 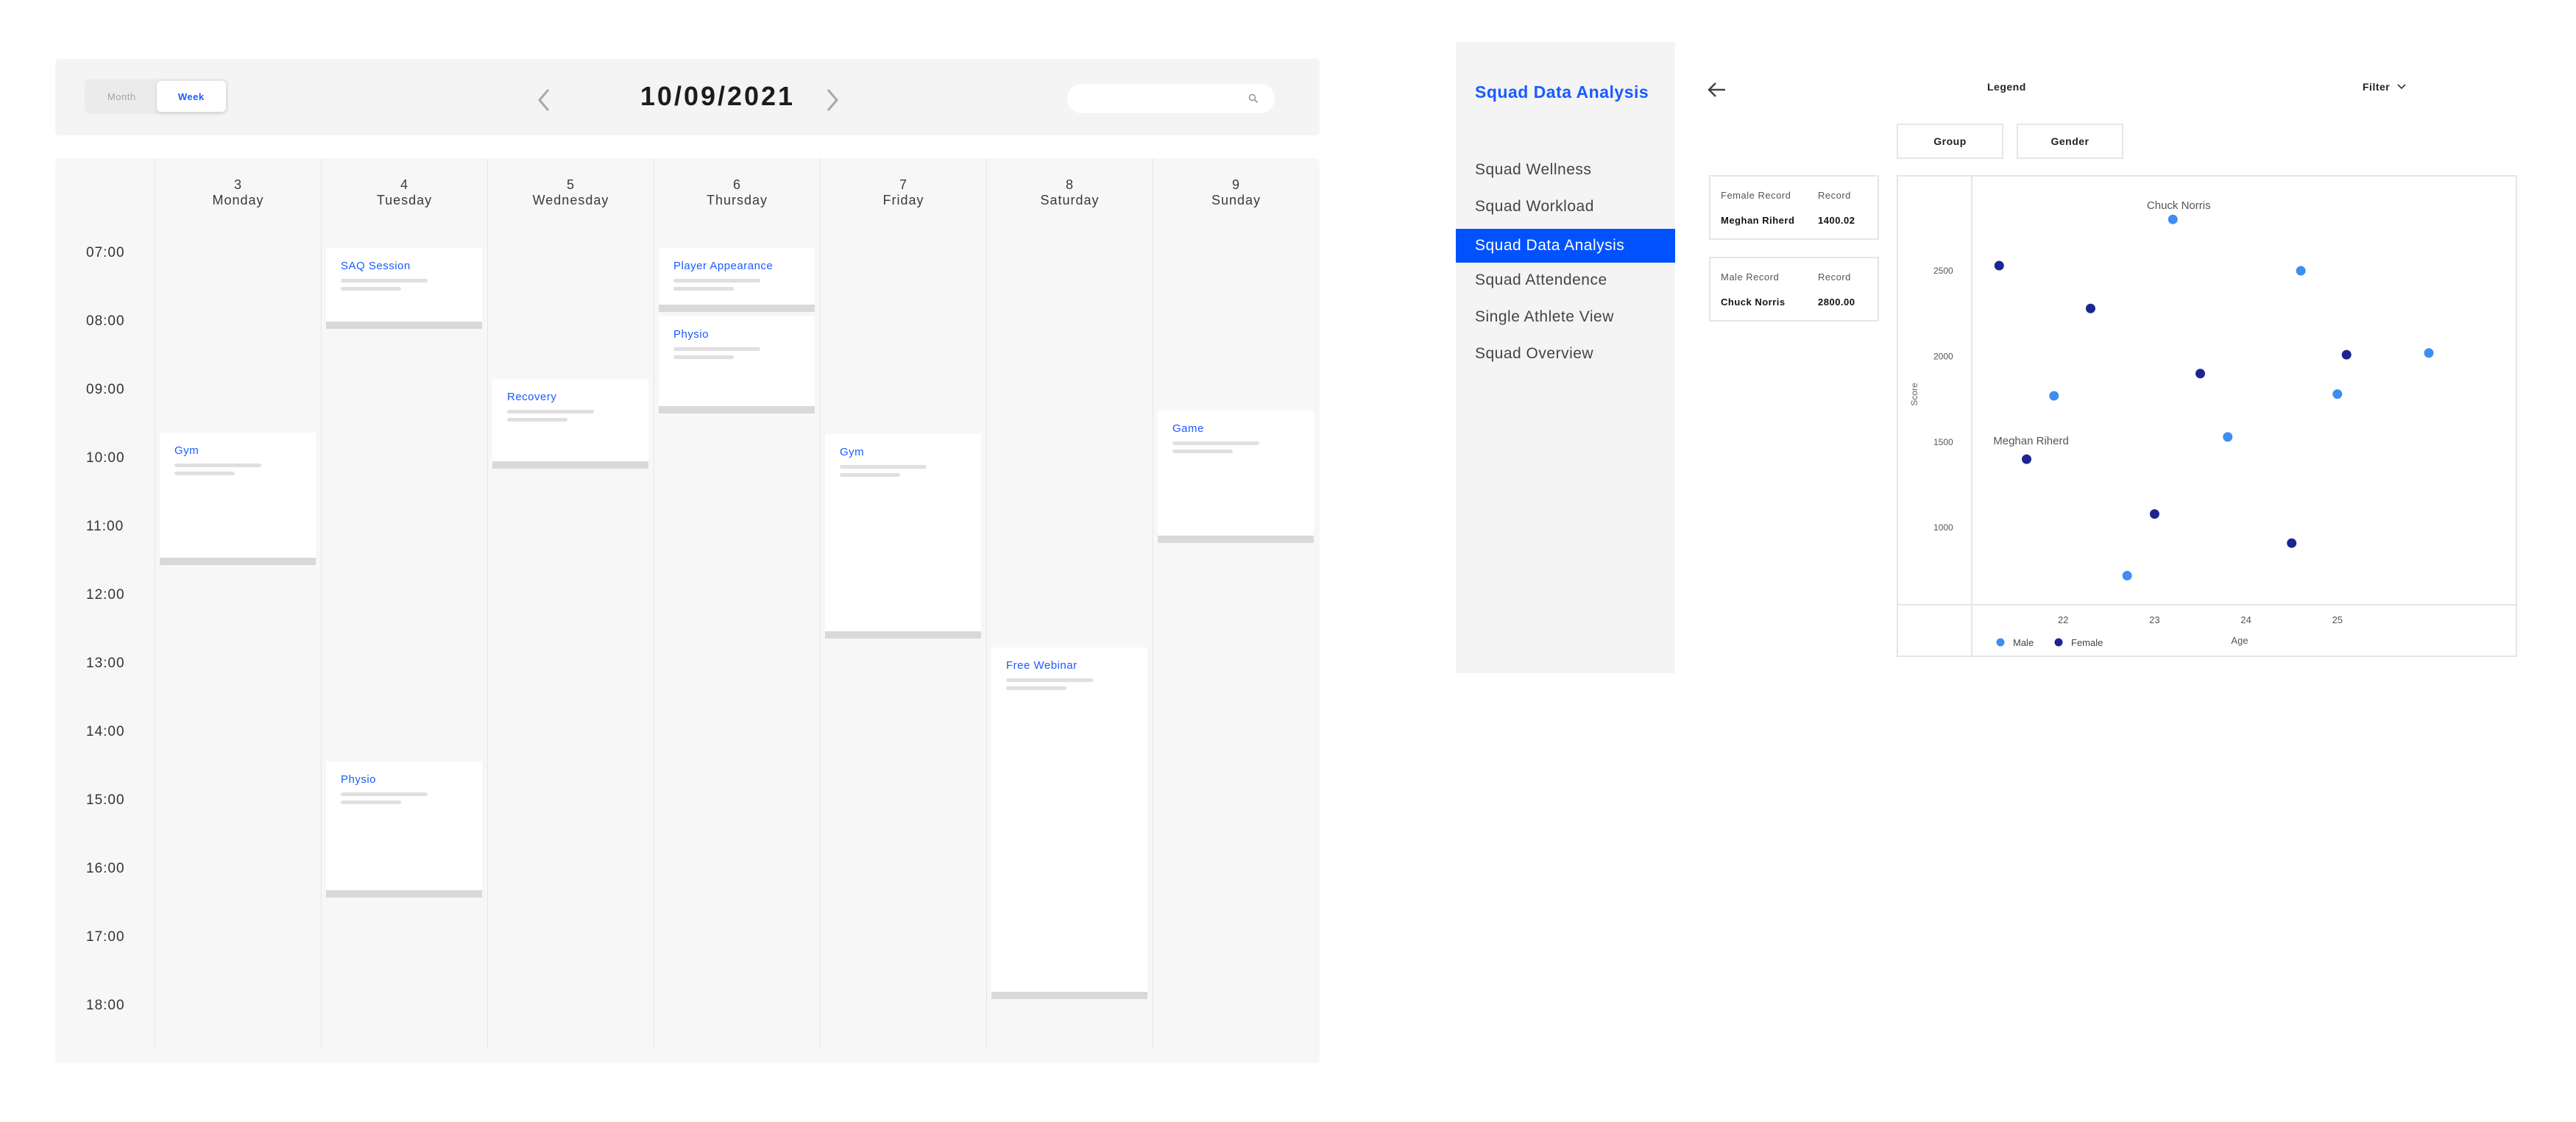 I want to click on gender-button: Gender, so click(x=2070, y=141).